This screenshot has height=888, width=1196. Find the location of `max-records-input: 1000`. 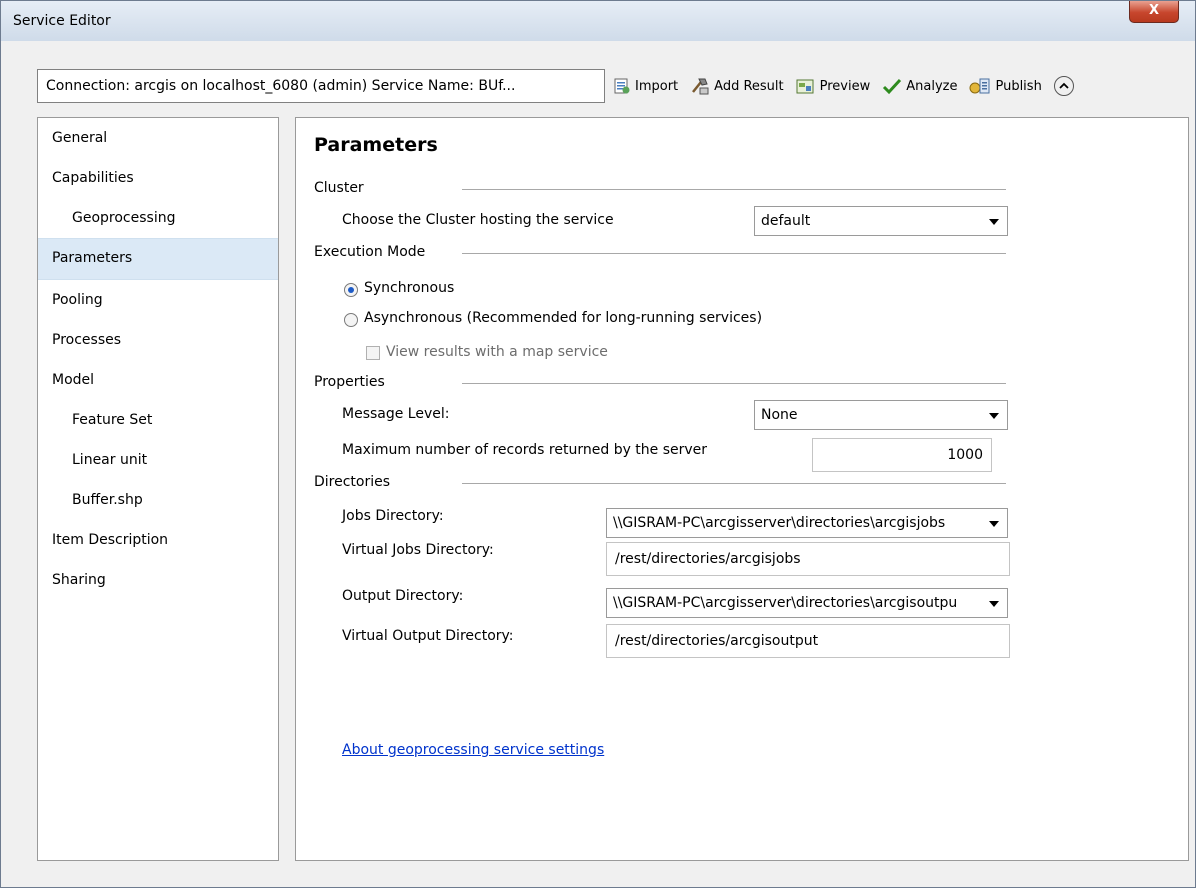

max-records-input: 1000 is located at coordinates (902, 455).